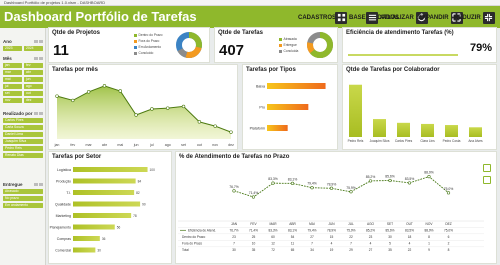  Describe the element at coordinates (12, 79) in the screenshot. I see `mes-chip-mai: mai` at that location.